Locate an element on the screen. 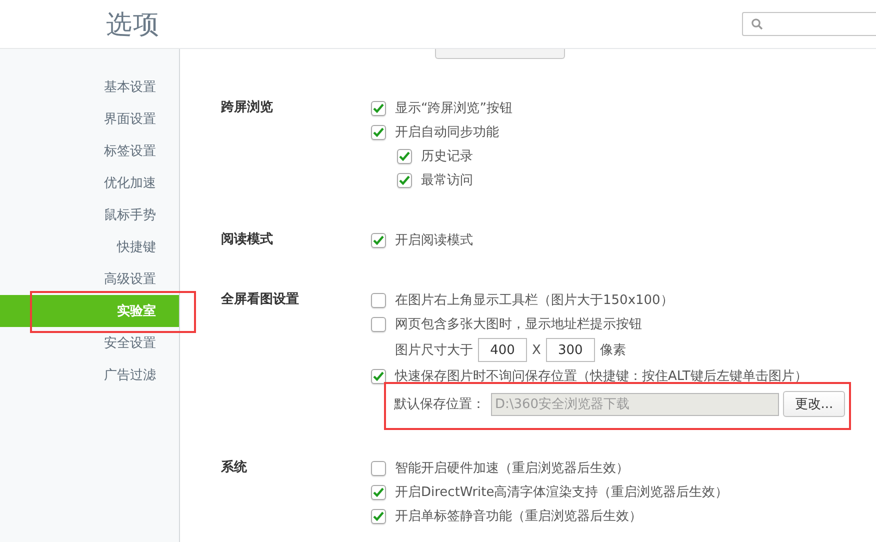  sidebar-item: 鼠标手势 is located at coordinates (89, 215).